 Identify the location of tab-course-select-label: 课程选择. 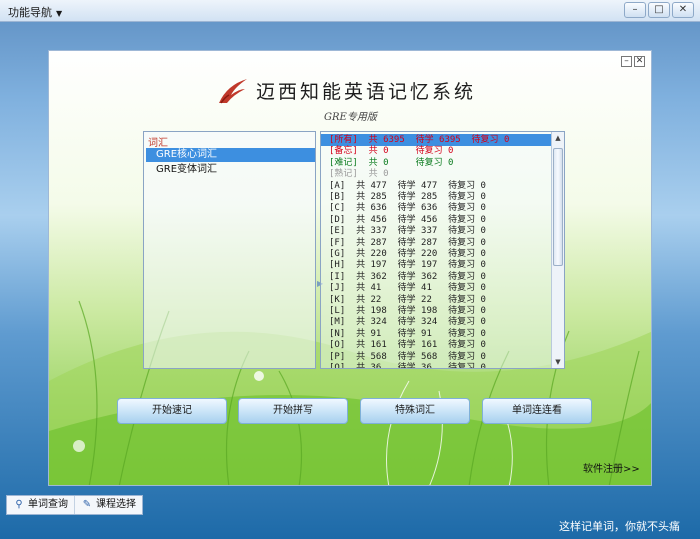
(116, 504).